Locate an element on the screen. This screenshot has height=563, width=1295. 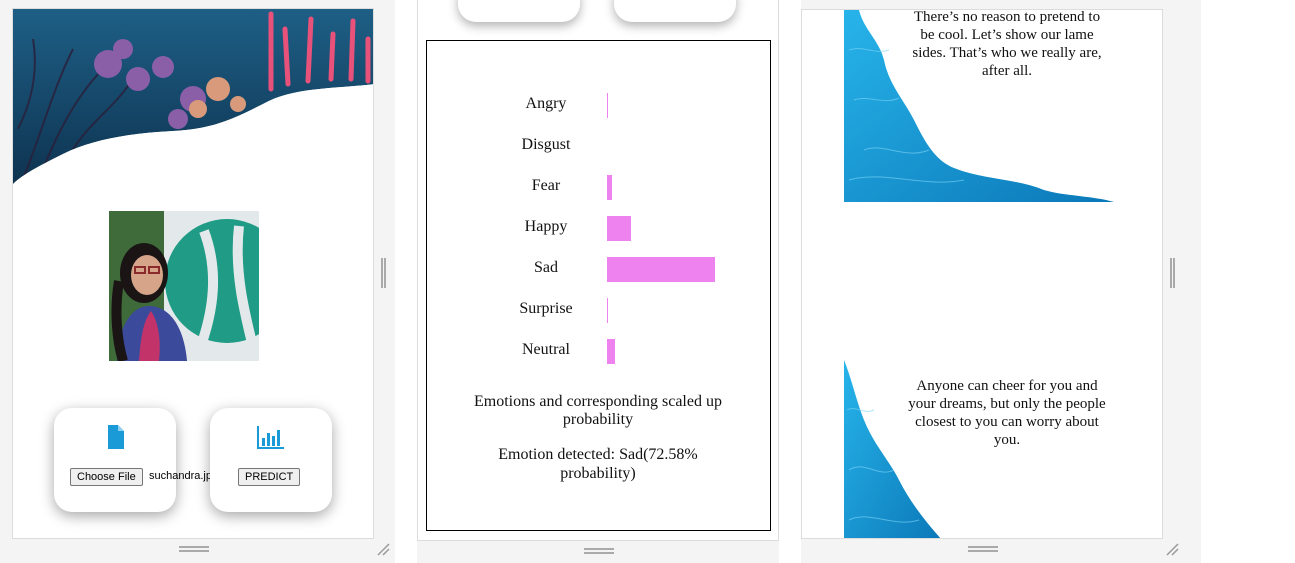
emotion-bar-surprise is located at coordinates (607, 310).